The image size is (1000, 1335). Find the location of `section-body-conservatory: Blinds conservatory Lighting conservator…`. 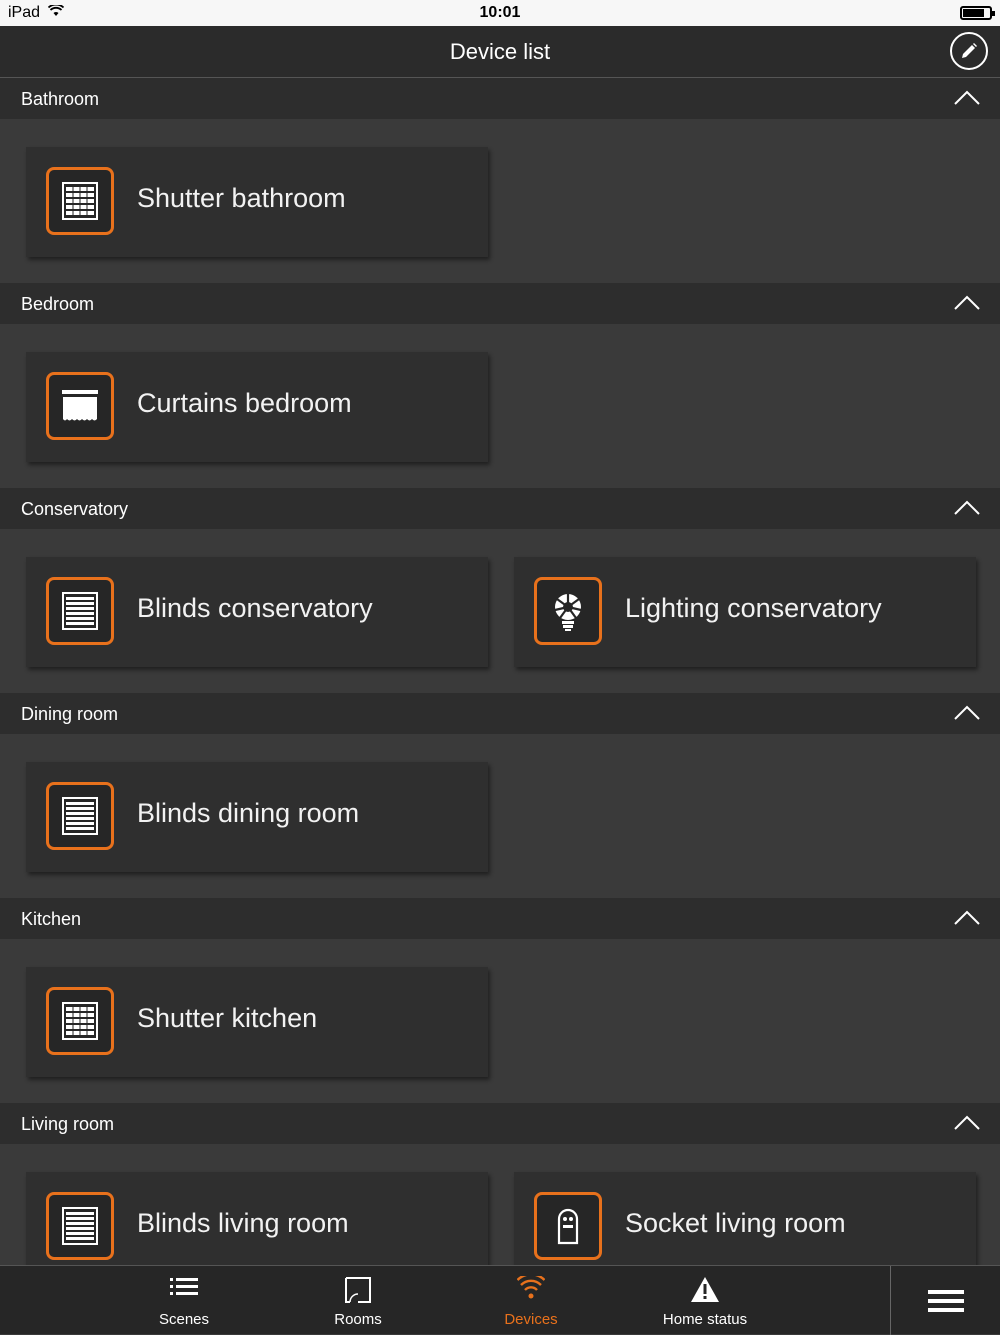

section-body-conservatory: Blinds conservatory Lighting conservator… is located at coordinates (500, 611).